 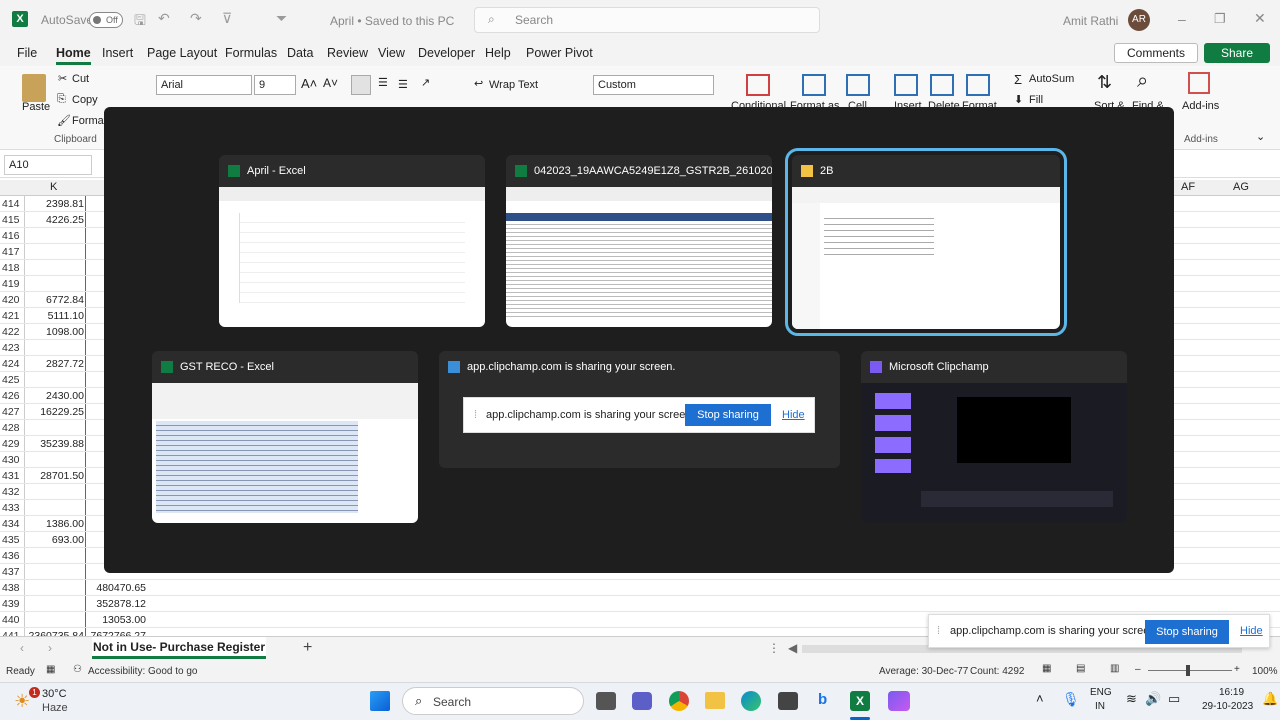 What do you see at coordinates (899, 701) in the screenshot?
I see `clipchamp-taskbar-icon` at bounding box center [899, 701].